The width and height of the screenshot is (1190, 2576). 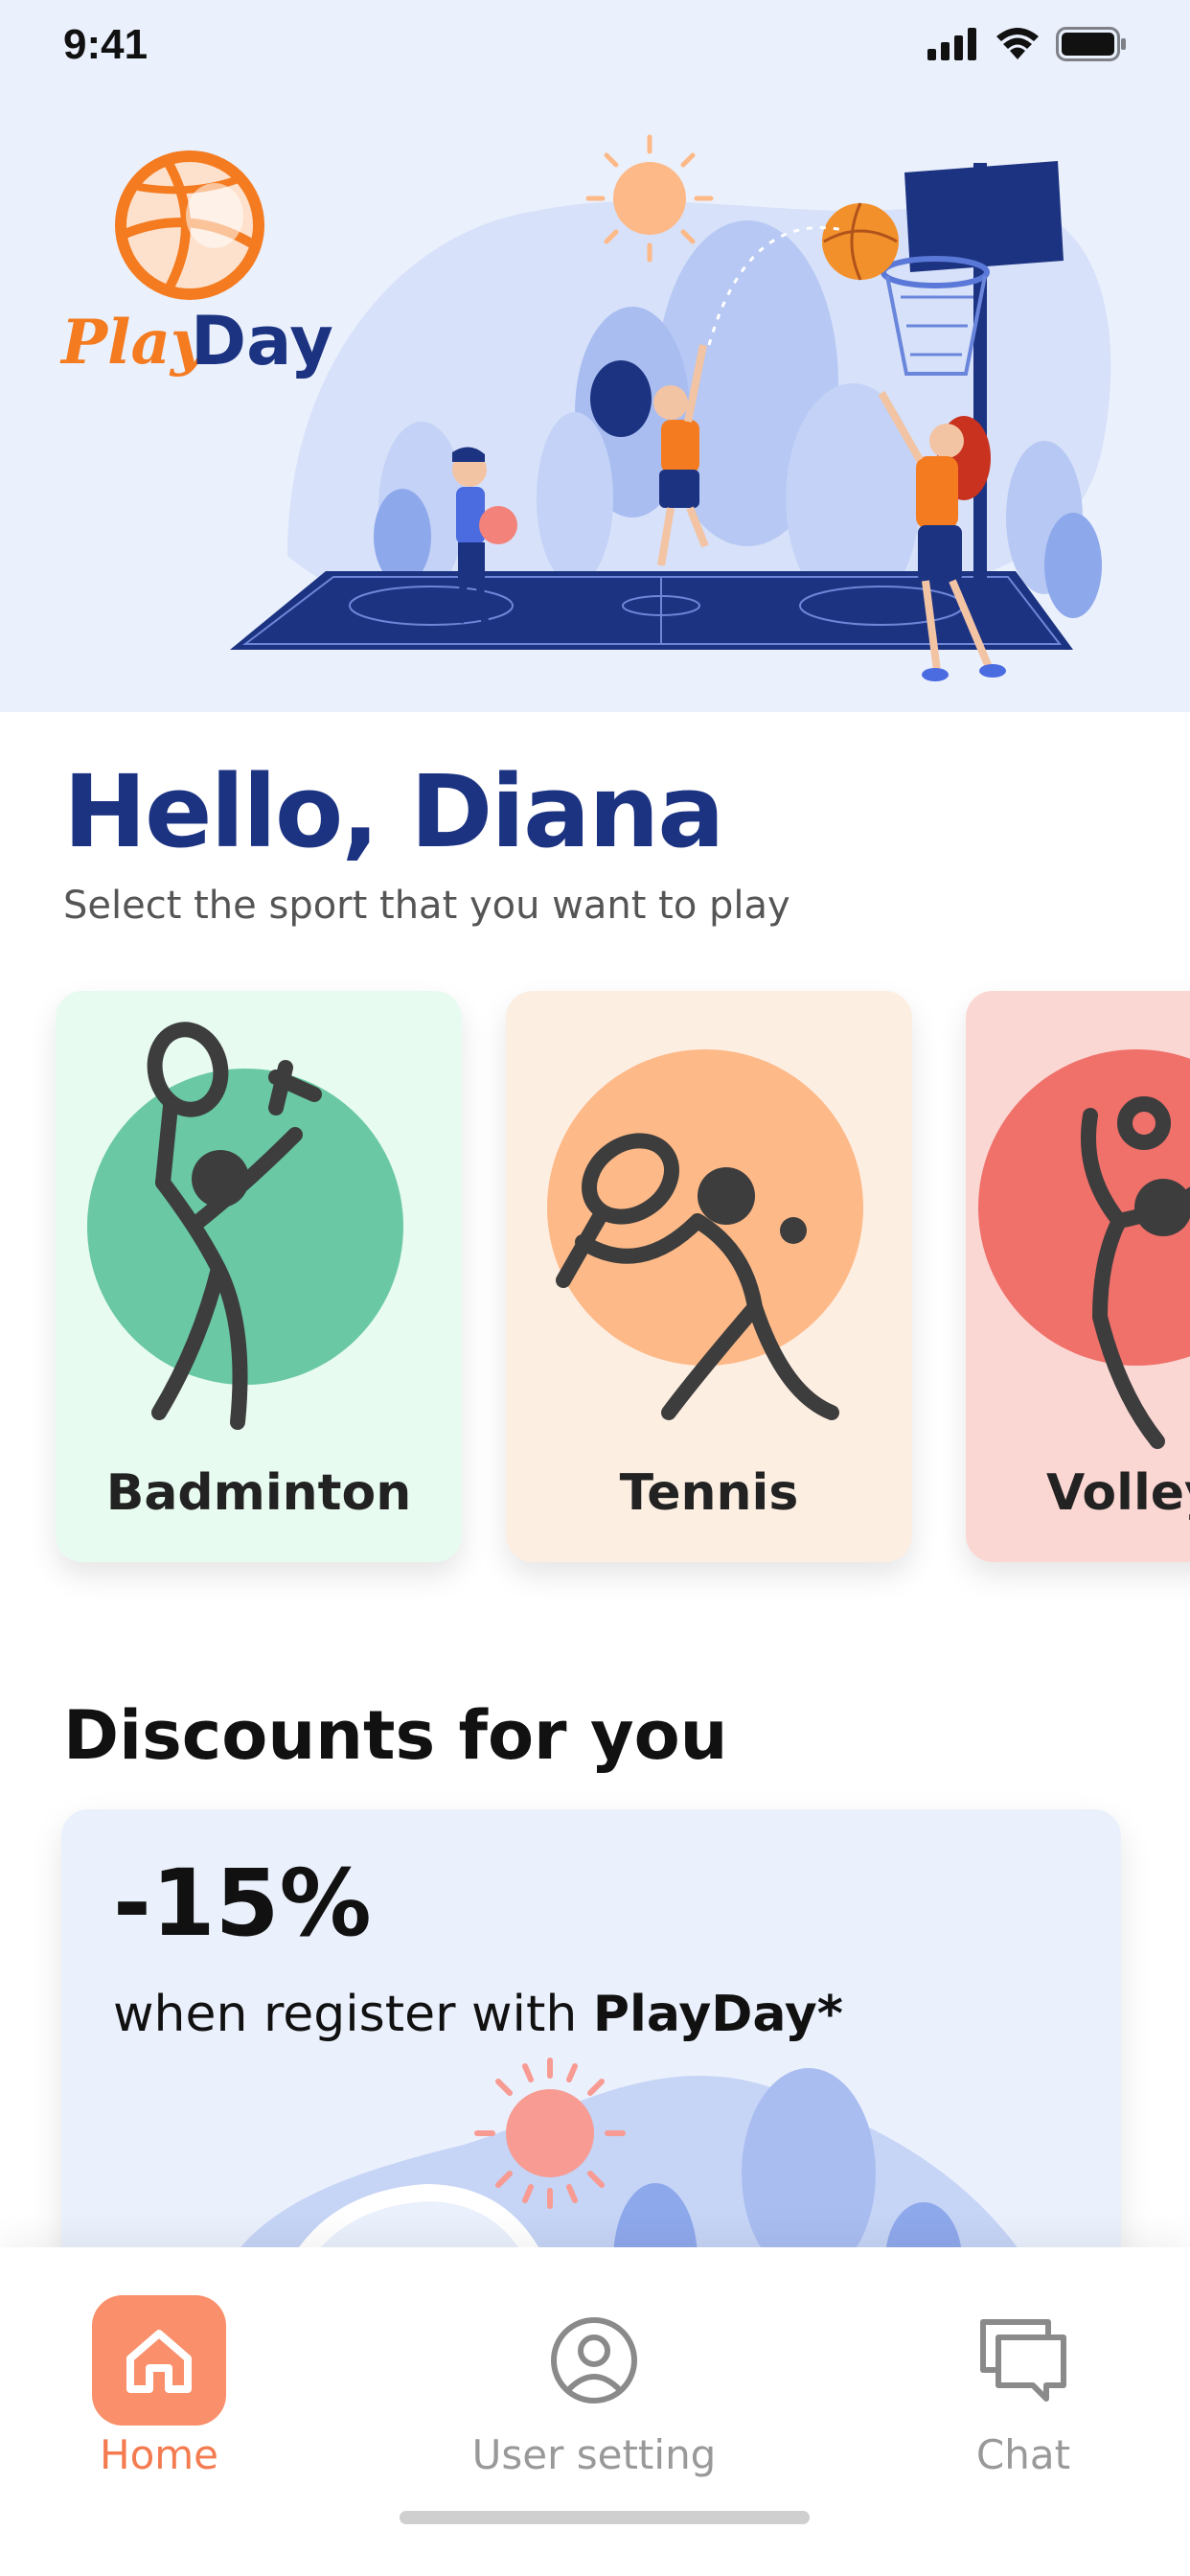 I want to click on tab-home-icon-bg, so click(x=159, y=2360).